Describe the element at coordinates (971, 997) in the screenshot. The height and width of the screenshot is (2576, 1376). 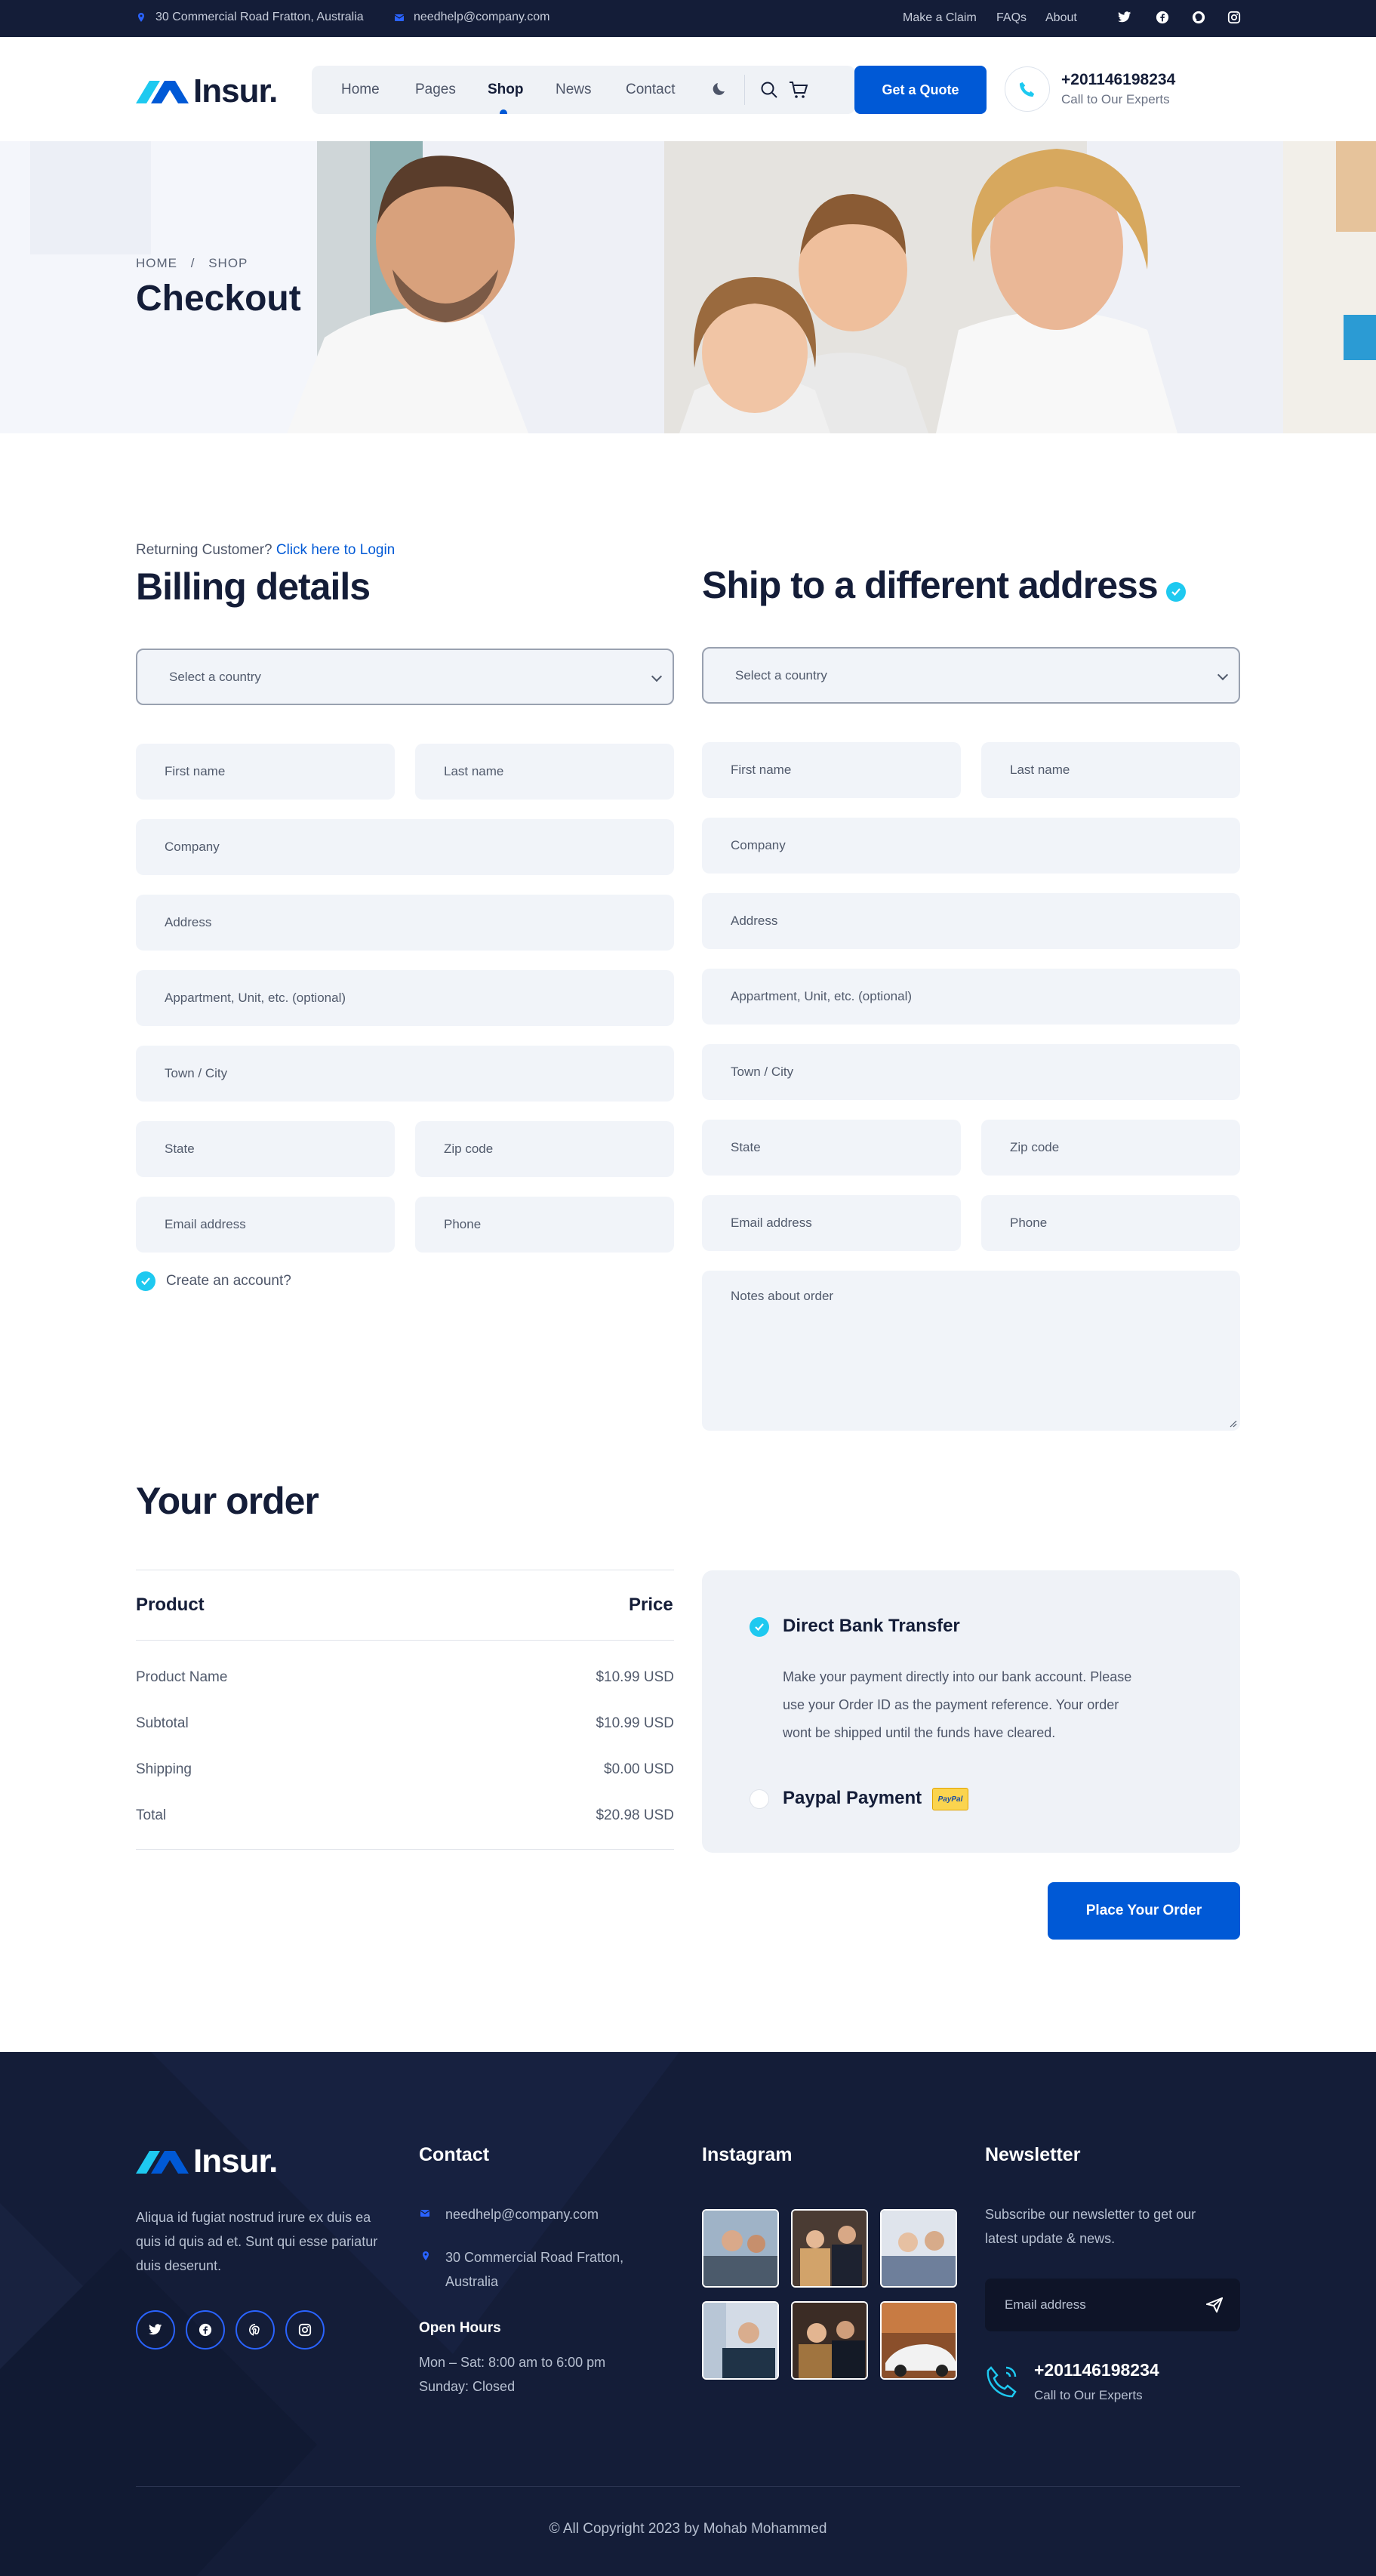
I see `shipping-apartment-input: Appartment, Unit, etc. (optional)` at that location.